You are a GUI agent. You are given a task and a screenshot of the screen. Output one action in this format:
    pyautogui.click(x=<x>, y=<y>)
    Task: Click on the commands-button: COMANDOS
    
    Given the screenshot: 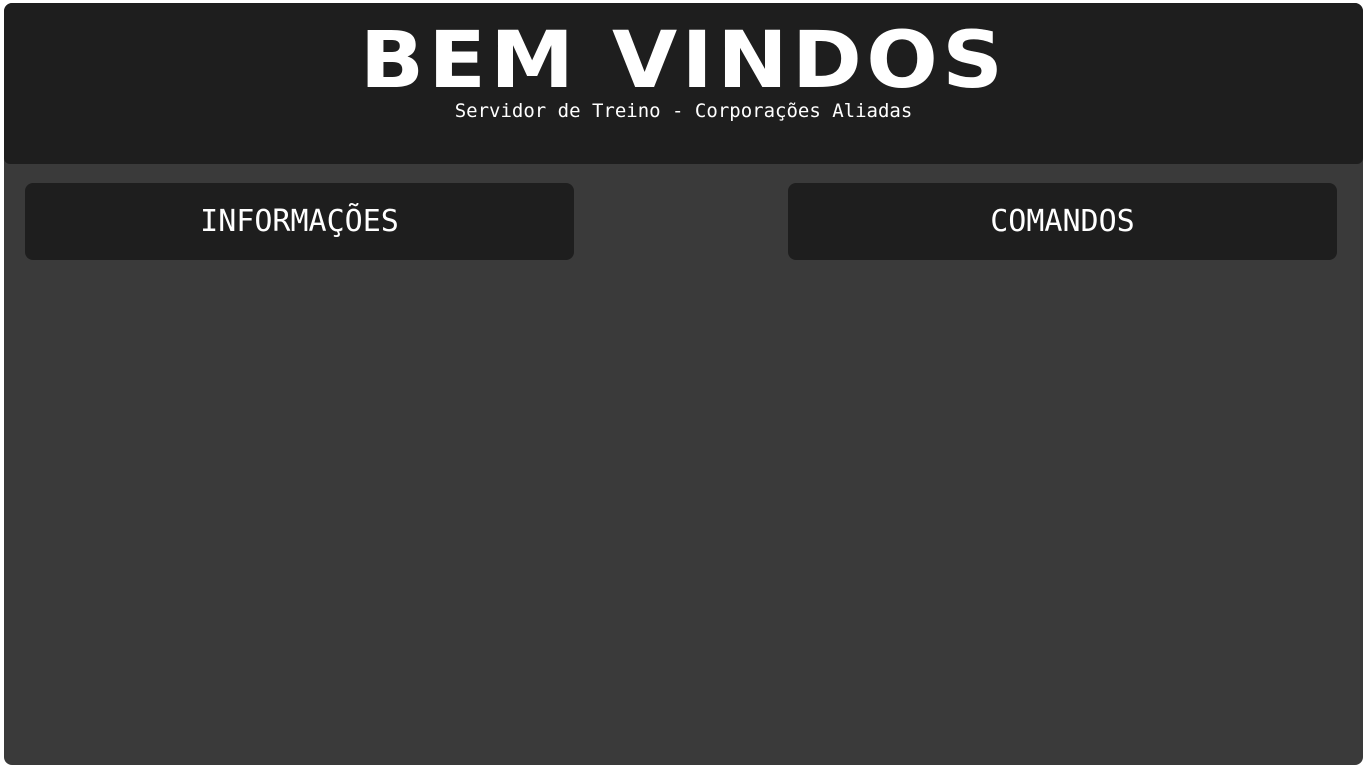 What is the action you would take?
    pyautogui.click(x=1062, y=221)
    